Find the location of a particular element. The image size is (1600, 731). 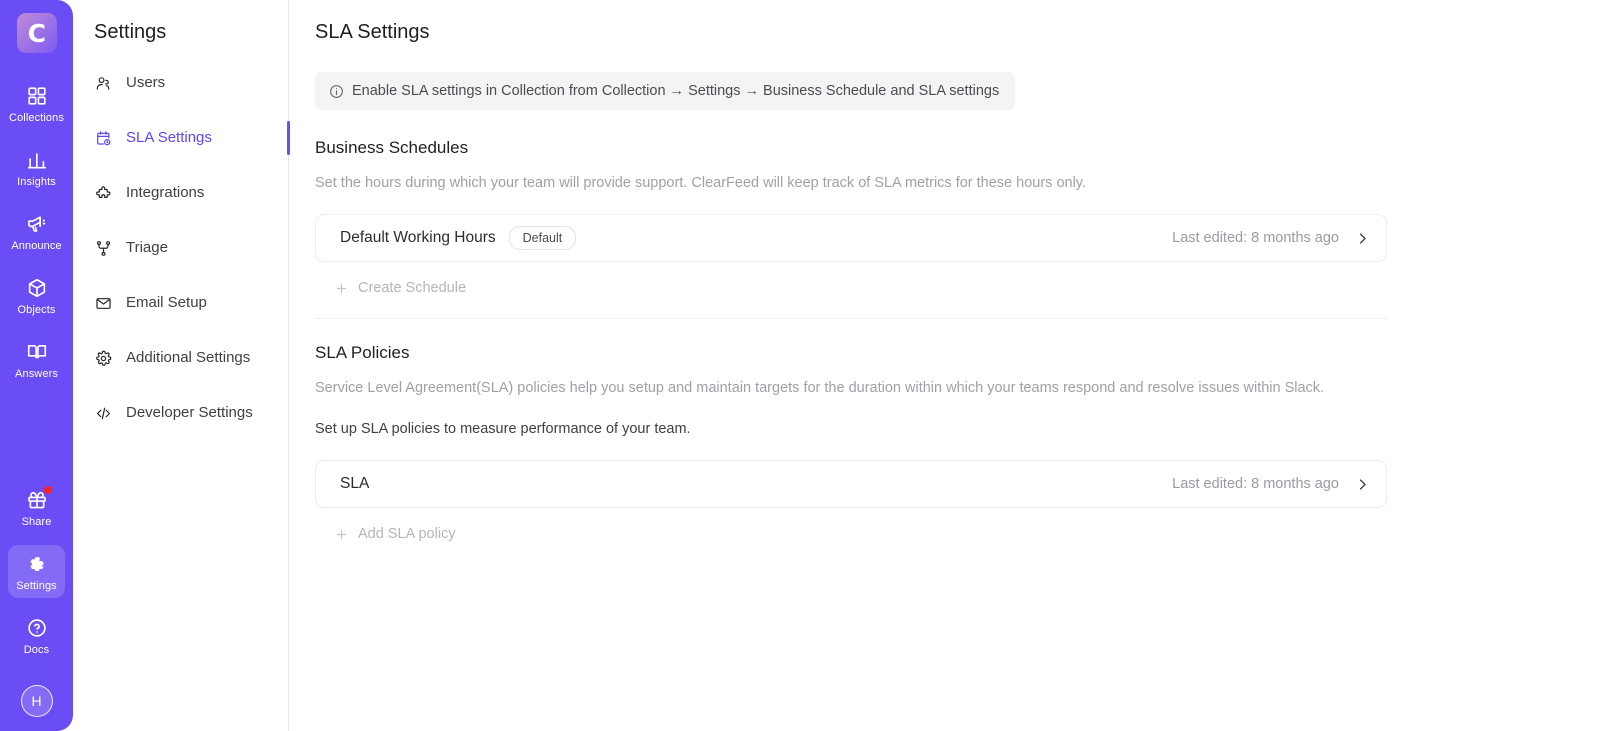

sidebar-item-label: SLA Settings is located at coordinates (169, 137).